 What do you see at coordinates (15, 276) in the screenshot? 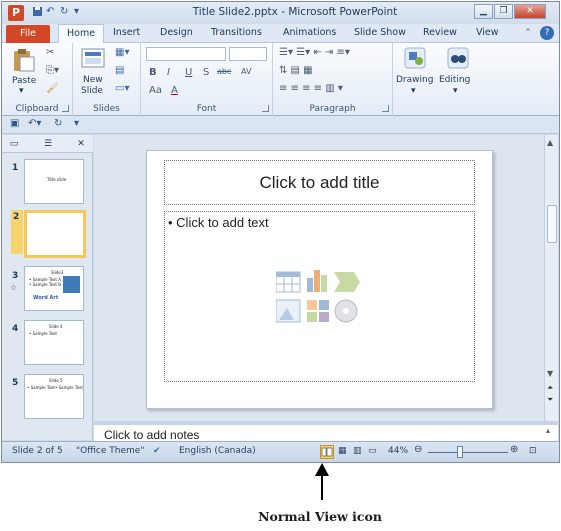
I see `slide-number: 3` at bounding box center [15, 276].